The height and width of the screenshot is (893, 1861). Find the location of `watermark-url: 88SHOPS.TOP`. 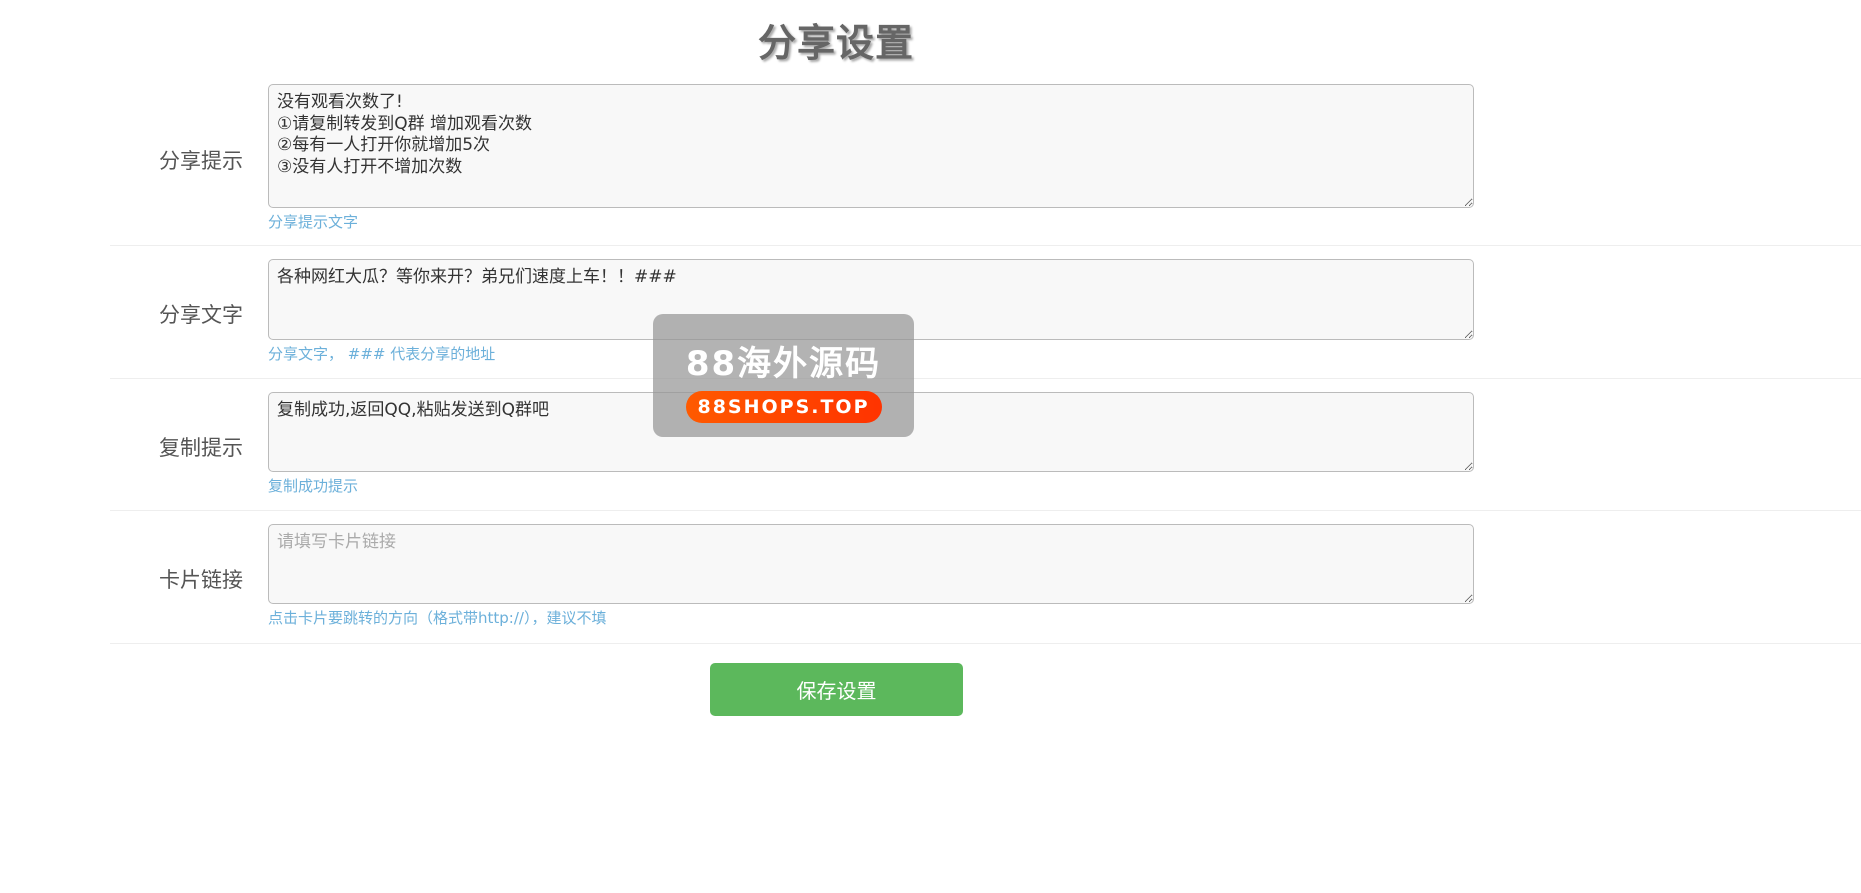

watermark-url: 88SHOPS.TOP is located at coordinates (783, 407).